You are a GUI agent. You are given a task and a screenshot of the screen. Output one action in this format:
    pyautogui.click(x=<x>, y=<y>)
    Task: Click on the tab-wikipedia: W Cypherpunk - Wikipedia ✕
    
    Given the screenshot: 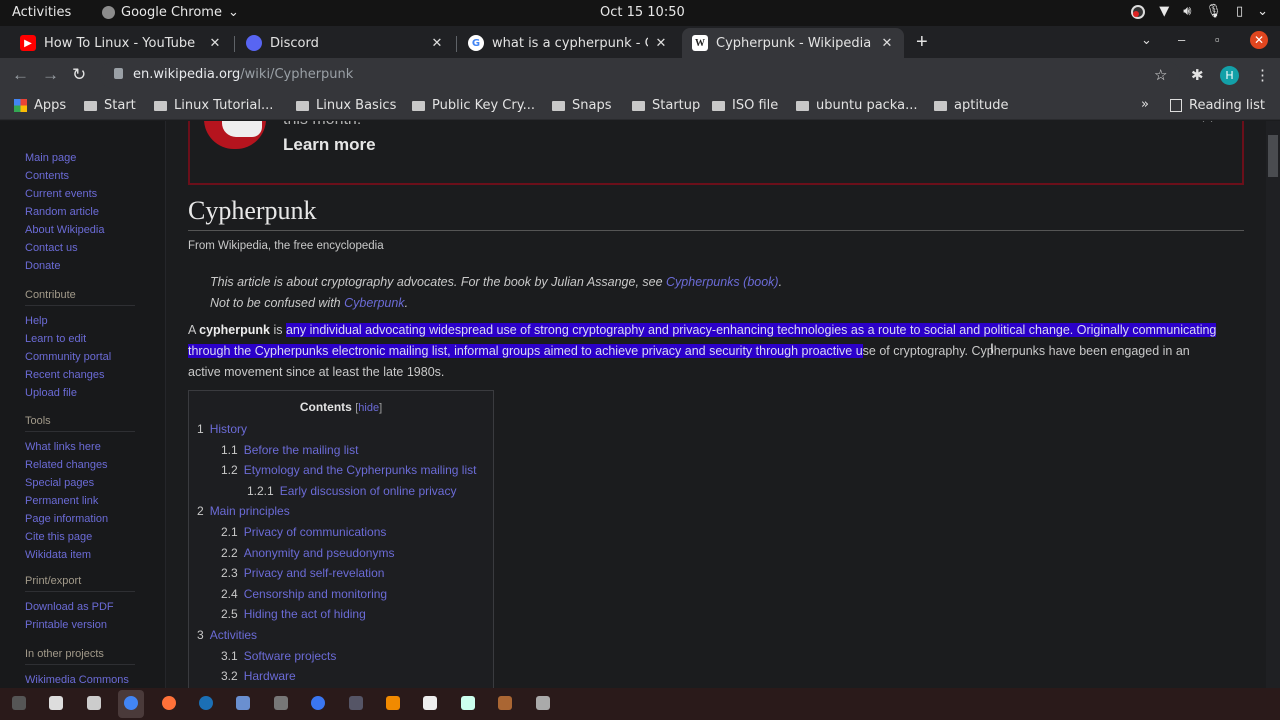 What is the action you would take?
    pyautogui.click(x=793, y=43)
    